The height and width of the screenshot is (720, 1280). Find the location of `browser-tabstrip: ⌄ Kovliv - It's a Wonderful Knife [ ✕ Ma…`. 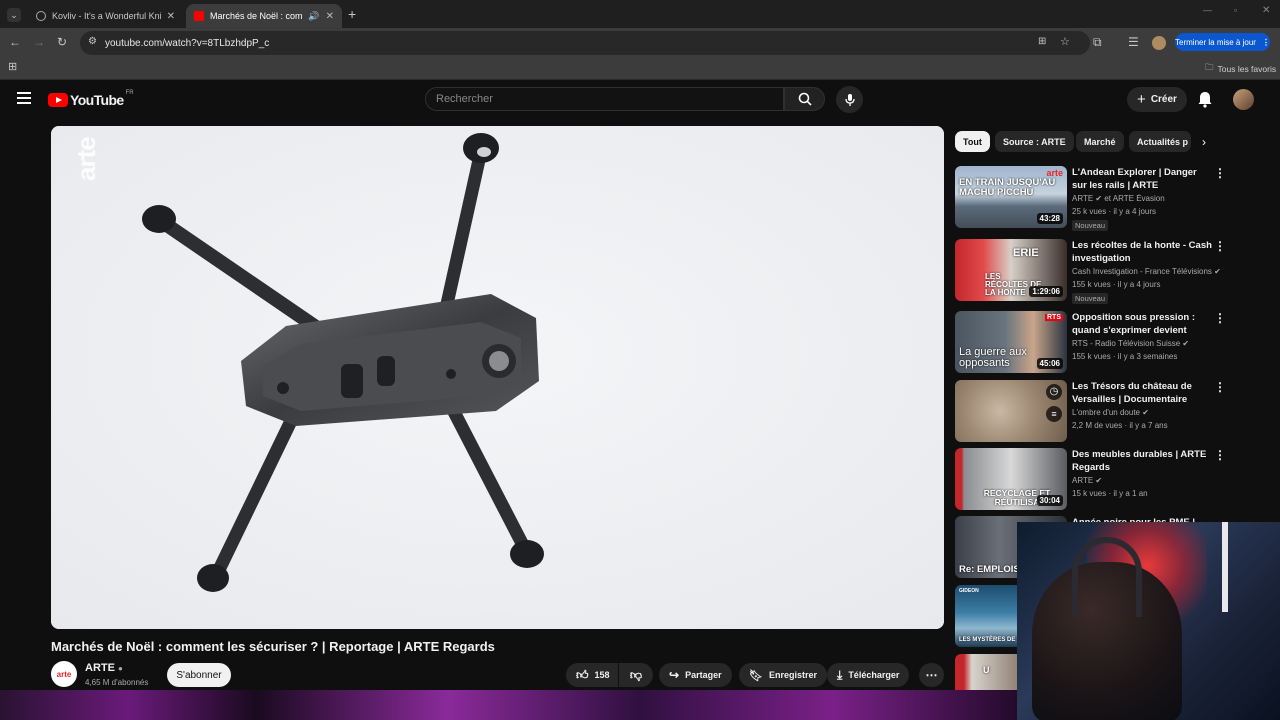

browser-tabstrip: ⌄ Kovliv - It's a Wonderful Knife [ ✕ Ma… is located at coordinates (640, 14).